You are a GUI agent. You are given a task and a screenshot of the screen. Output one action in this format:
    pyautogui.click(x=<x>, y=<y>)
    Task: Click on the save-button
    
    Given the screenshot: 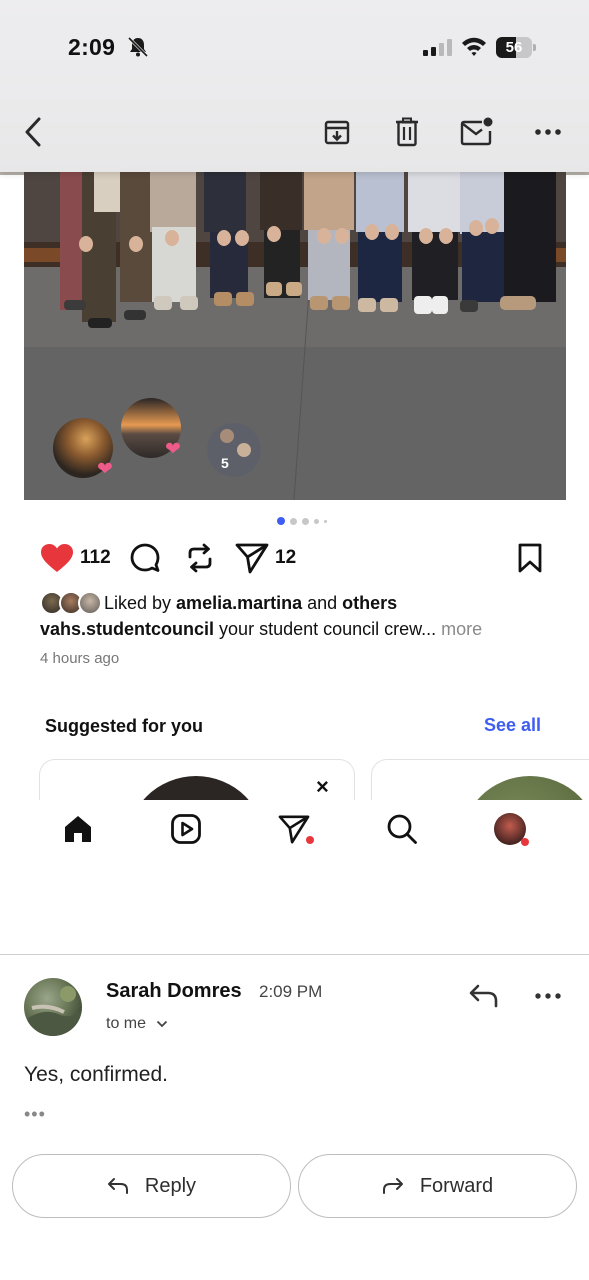 What is the action you would take?
    pyautogui.click(x=530, y=558)
    